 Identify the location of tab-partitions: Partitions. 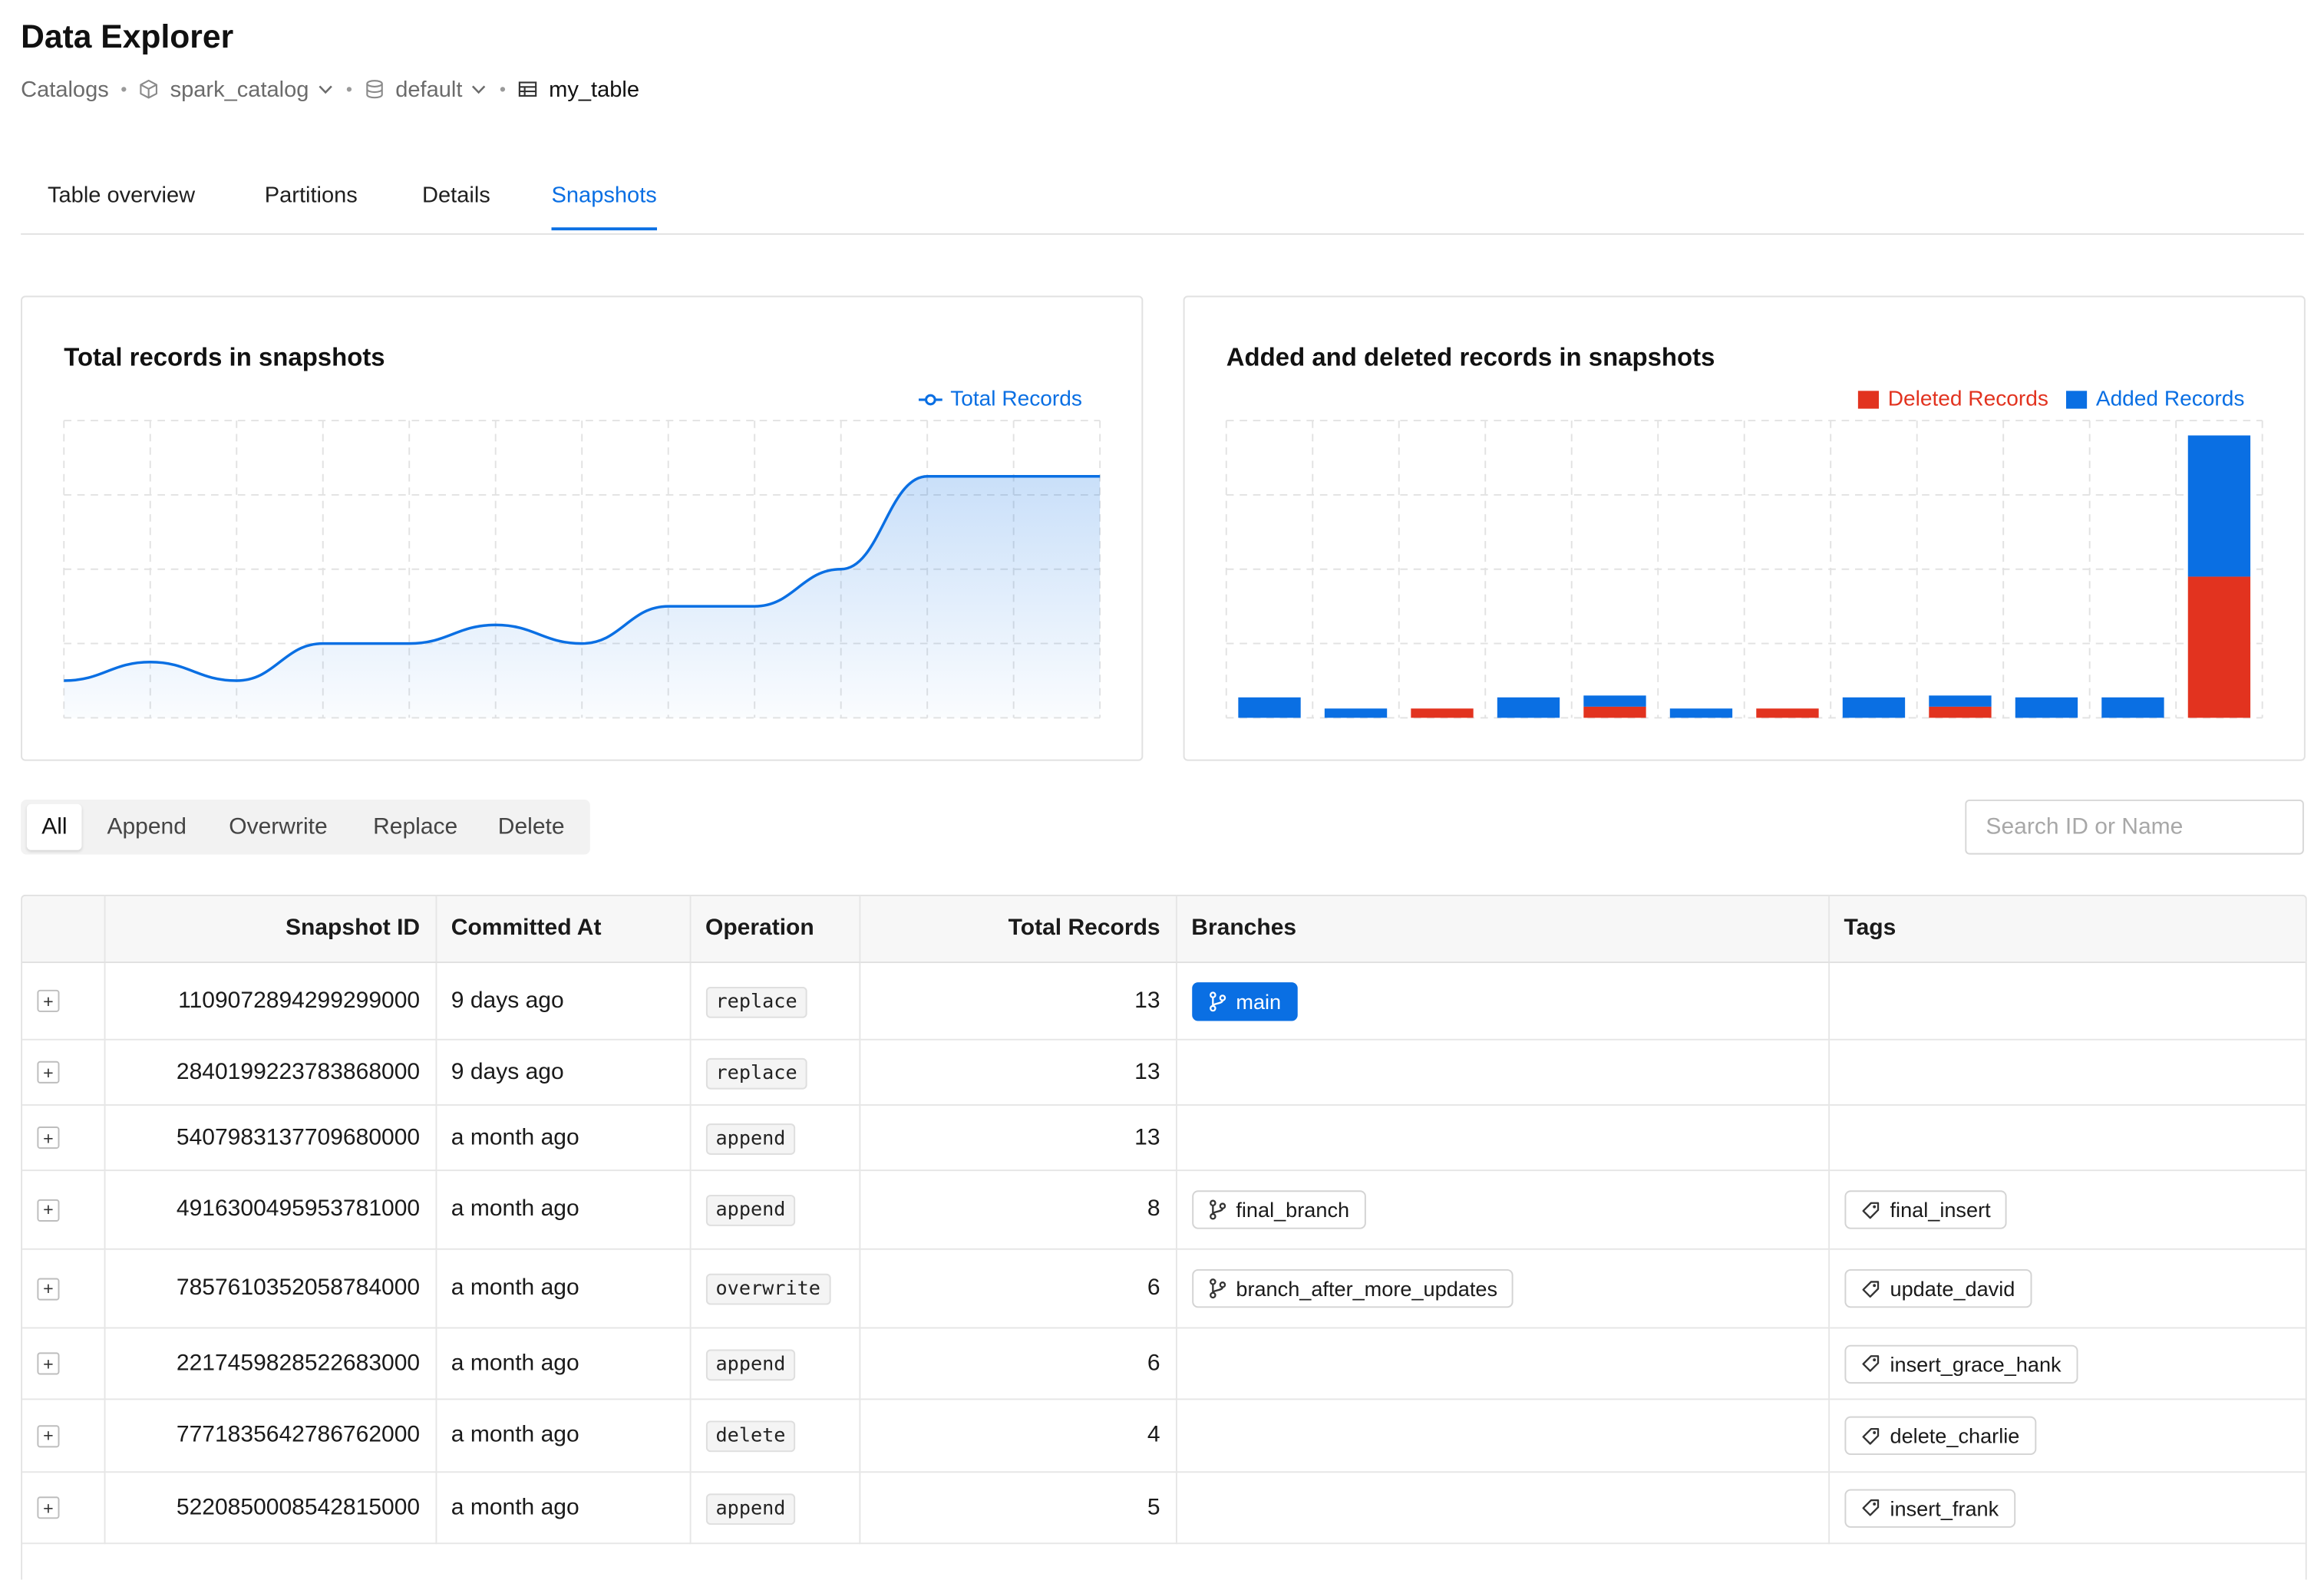
(311, 205).